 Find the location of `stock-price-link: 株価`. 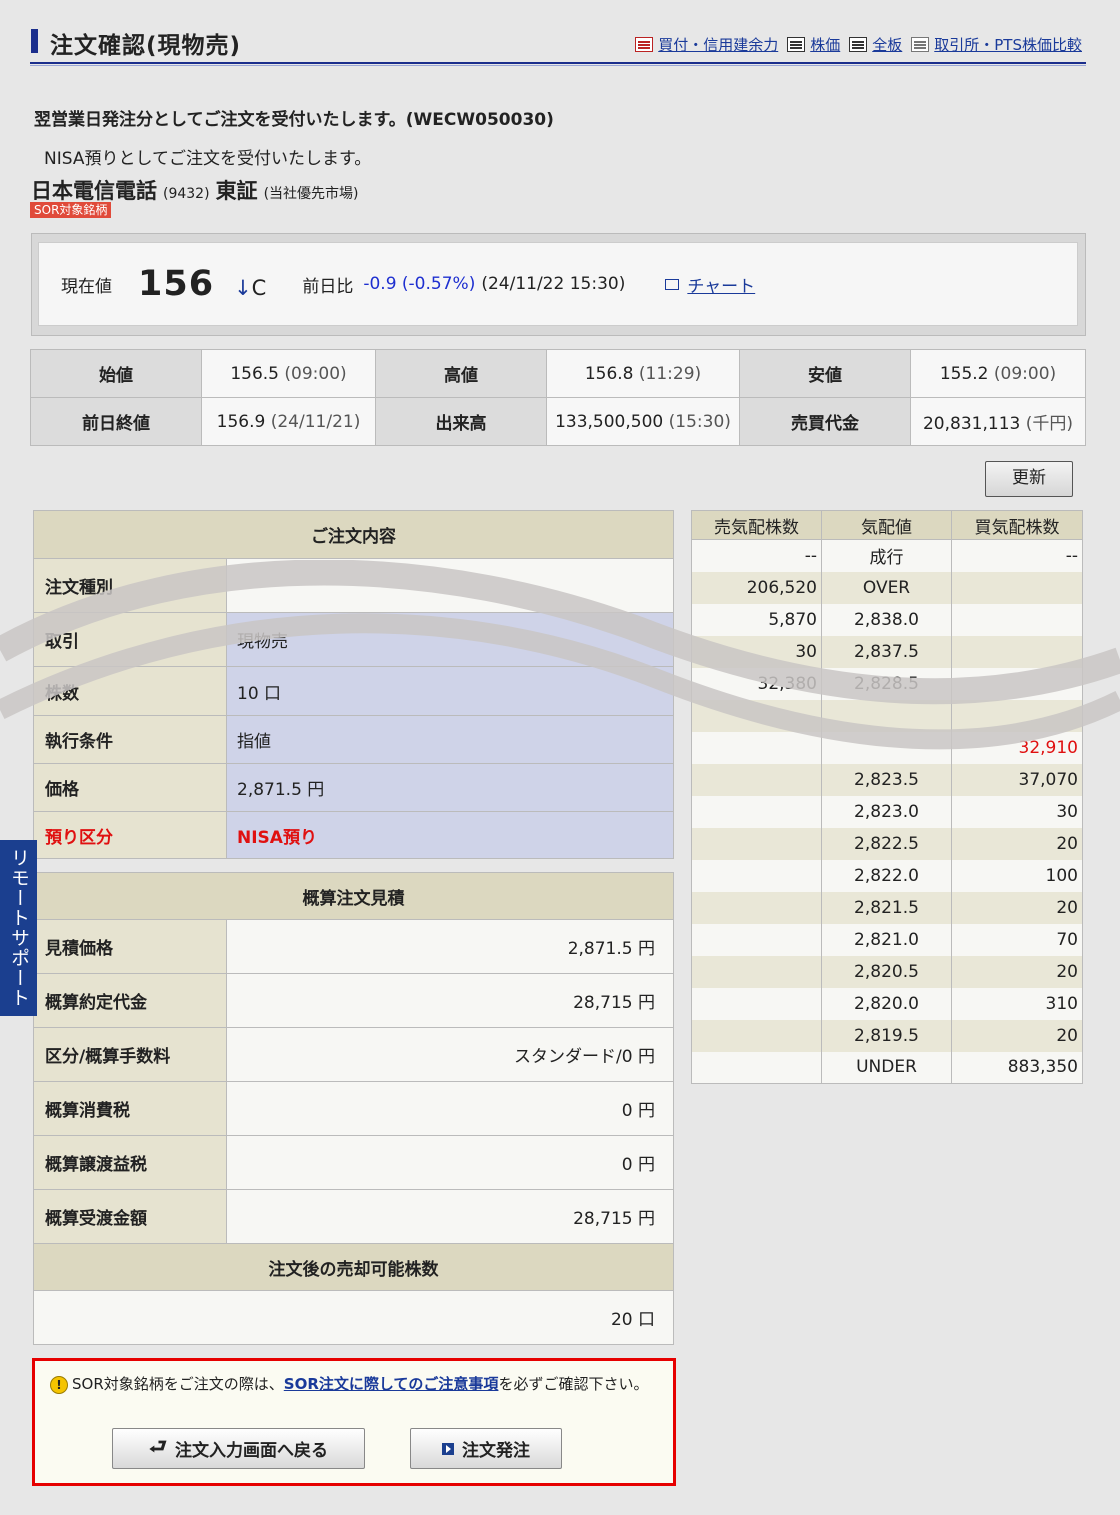

stock-price-link: 株価 is located at coordinates (813, 44).